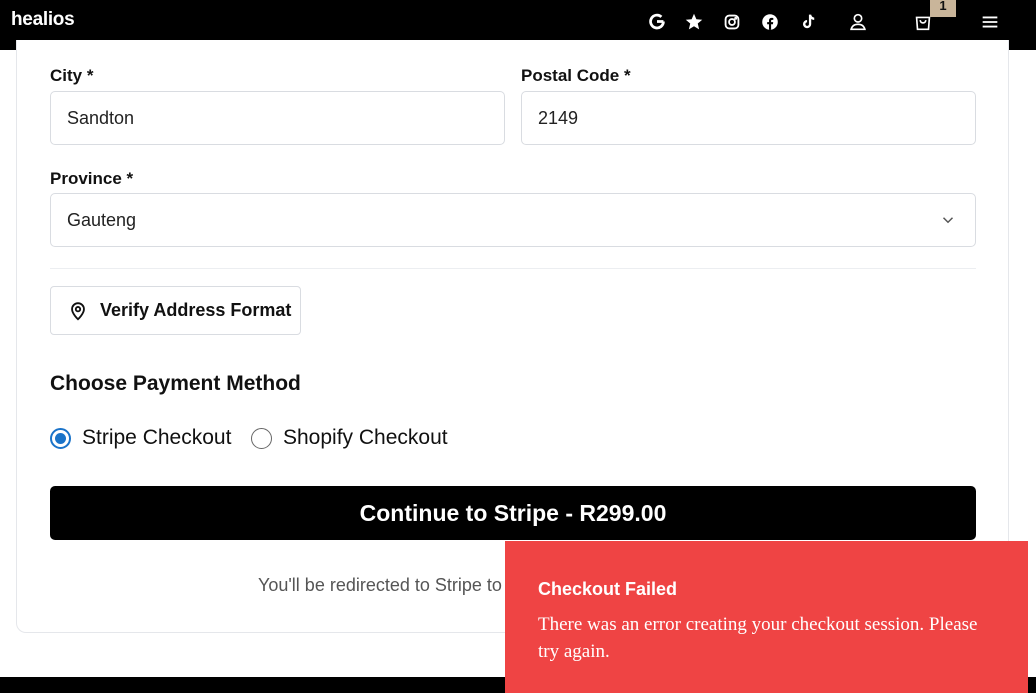 The image size is (1036, 693). Describe the element at coordinates (196, 310) in the screenshot. I see `verify-address-label: Verify Address Format` at that location.